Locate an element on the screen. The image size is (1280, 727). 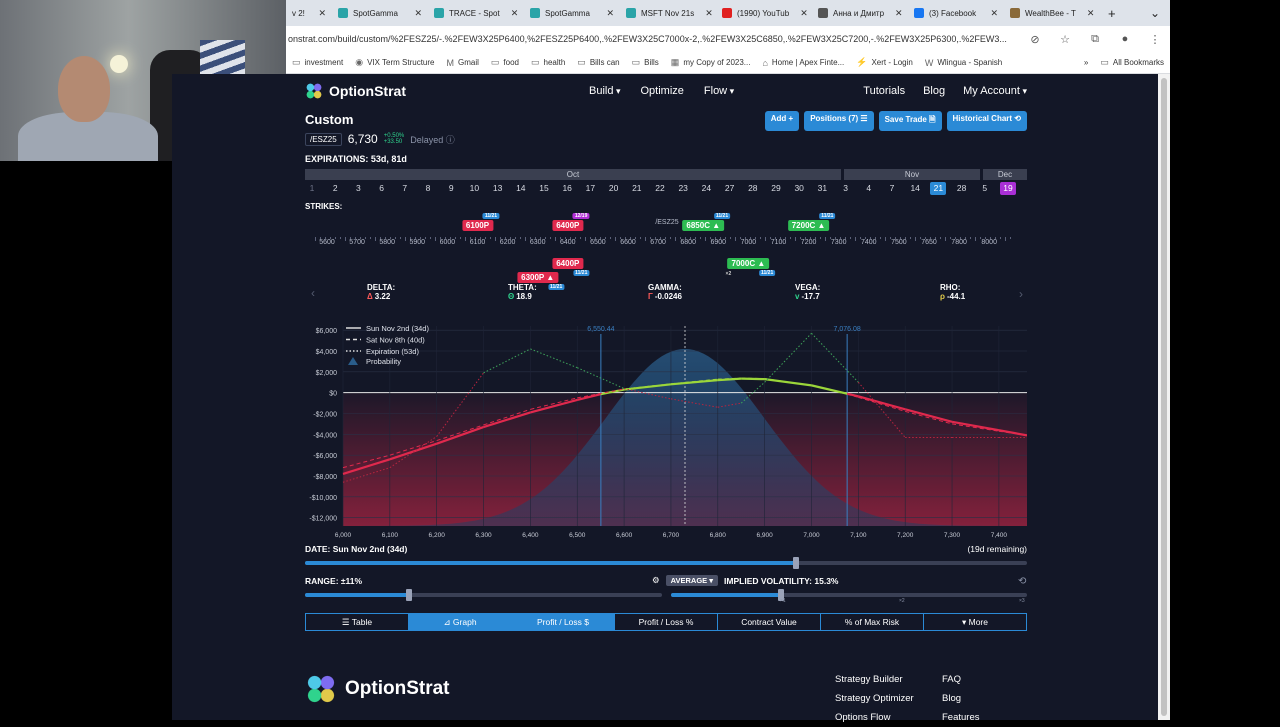
info-icon: ⓘ is located at coordinates (450, 140).